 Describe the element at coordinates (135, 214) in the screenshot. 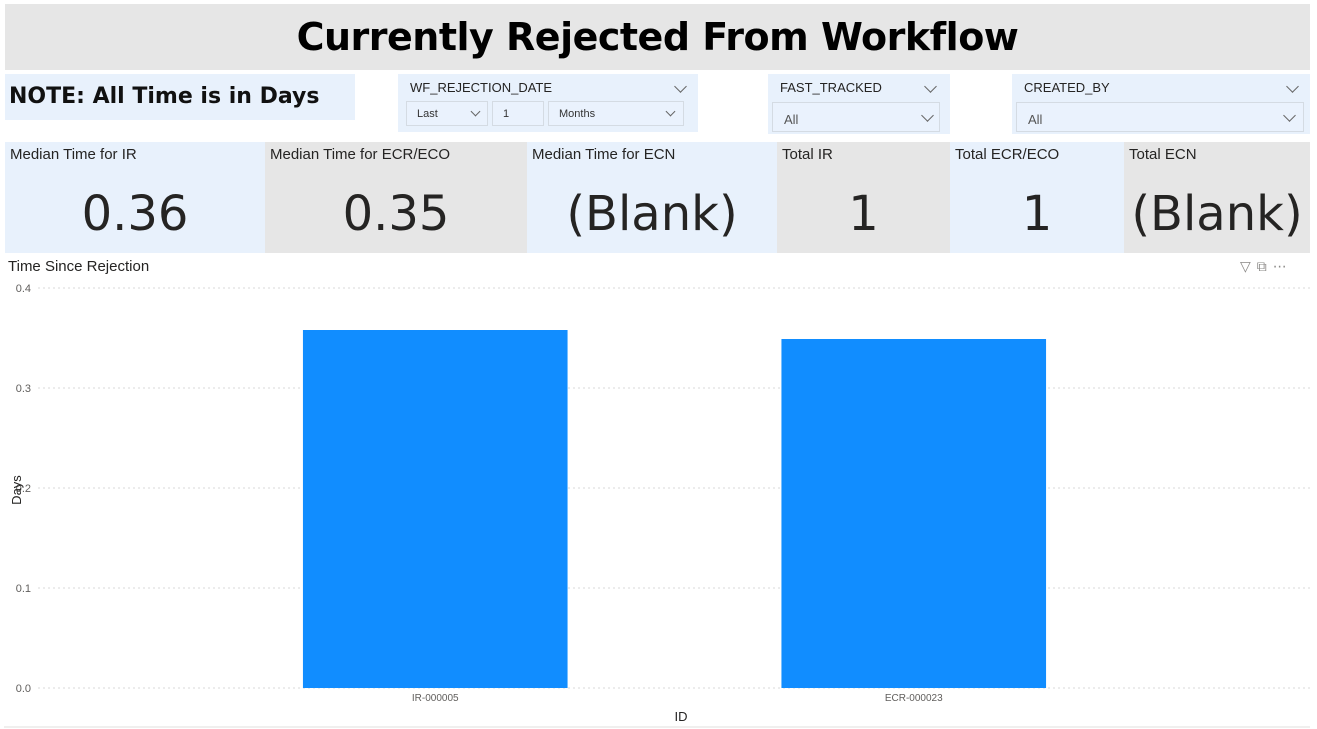

I see `card-value: 0.36` at that location.